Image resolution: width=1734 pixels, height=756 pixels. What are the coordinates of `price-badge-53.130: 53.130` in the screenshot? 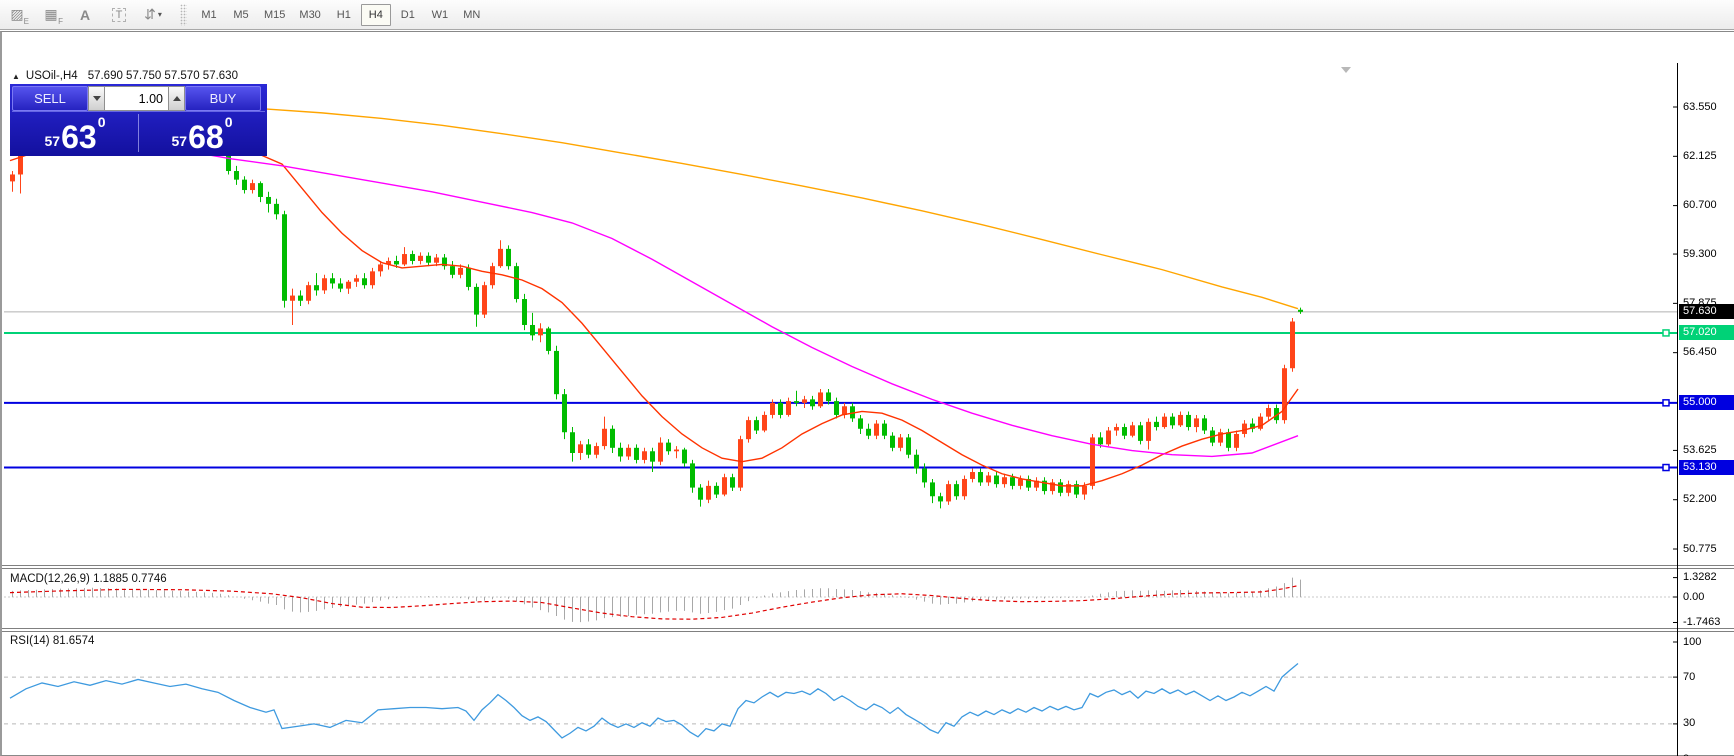 It's located at (1706, 468).